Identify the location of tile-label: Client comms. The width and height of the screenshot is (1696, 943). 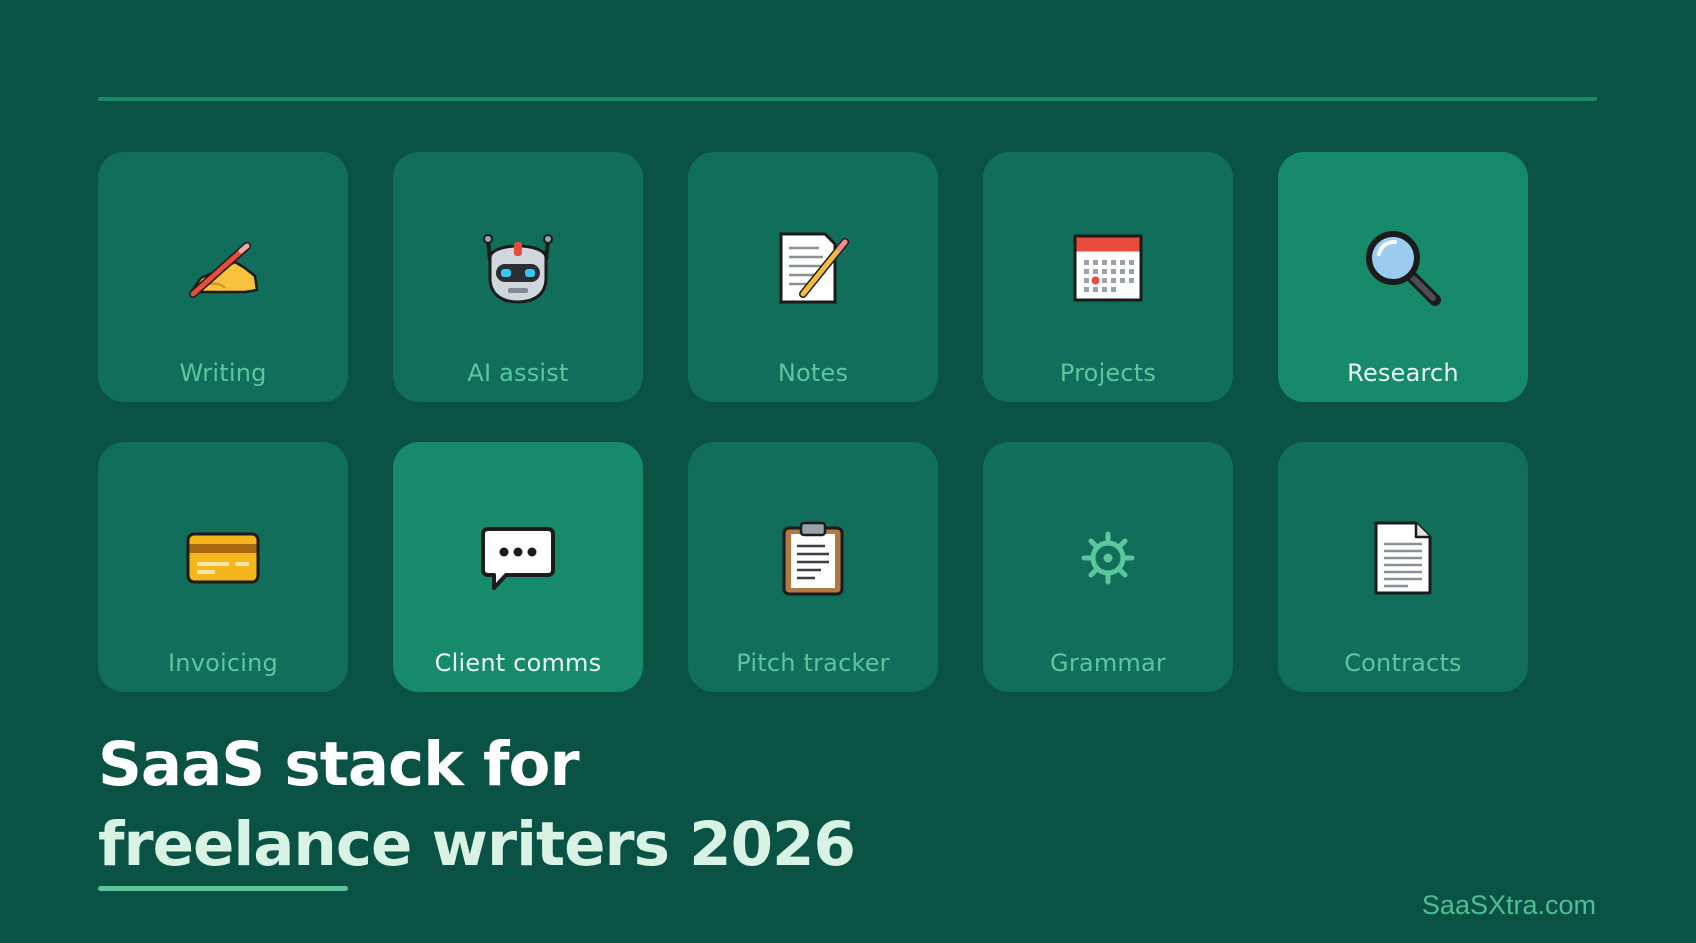
(518, 663).